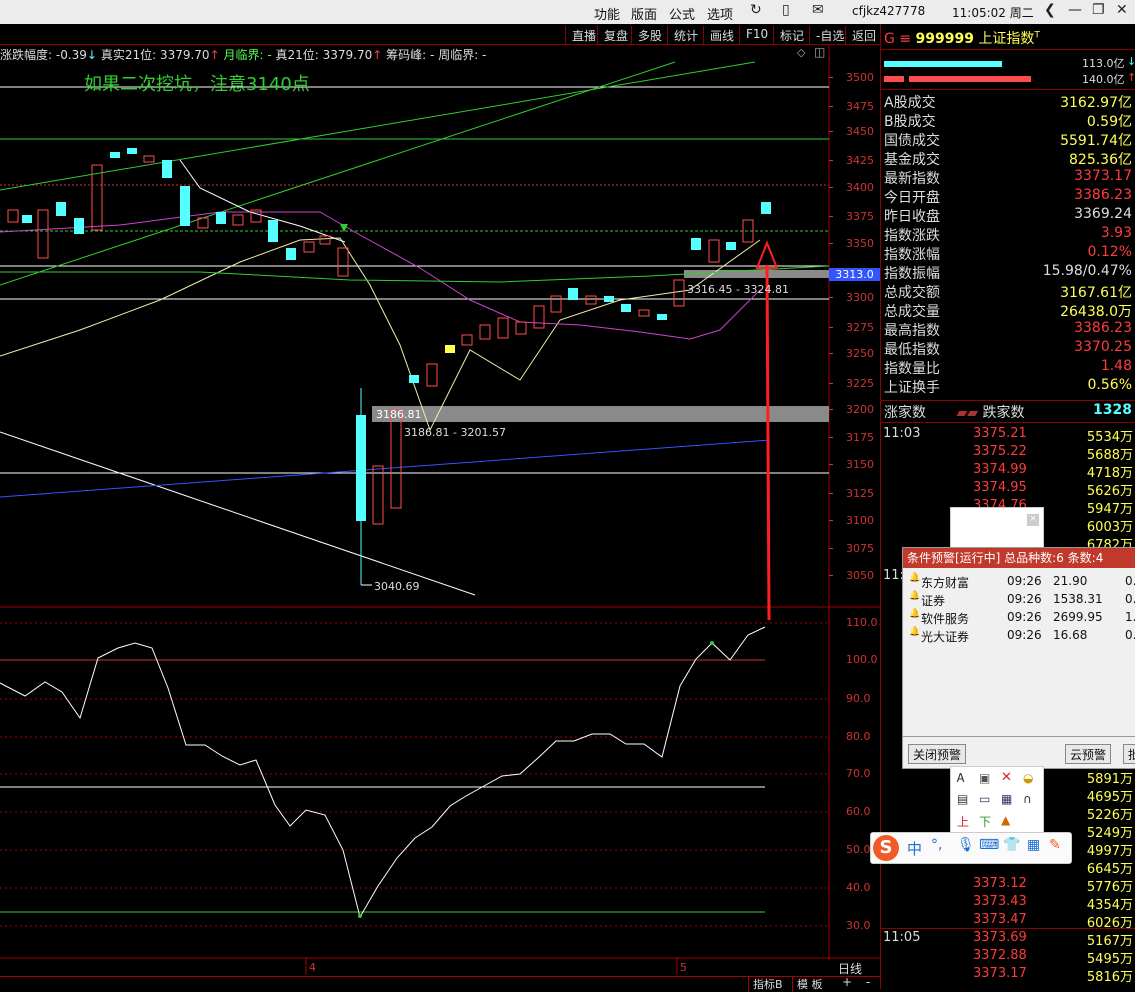 The image size is (1135, 992). I want to click on indicator-tick: 30.0, so click(858, 925).